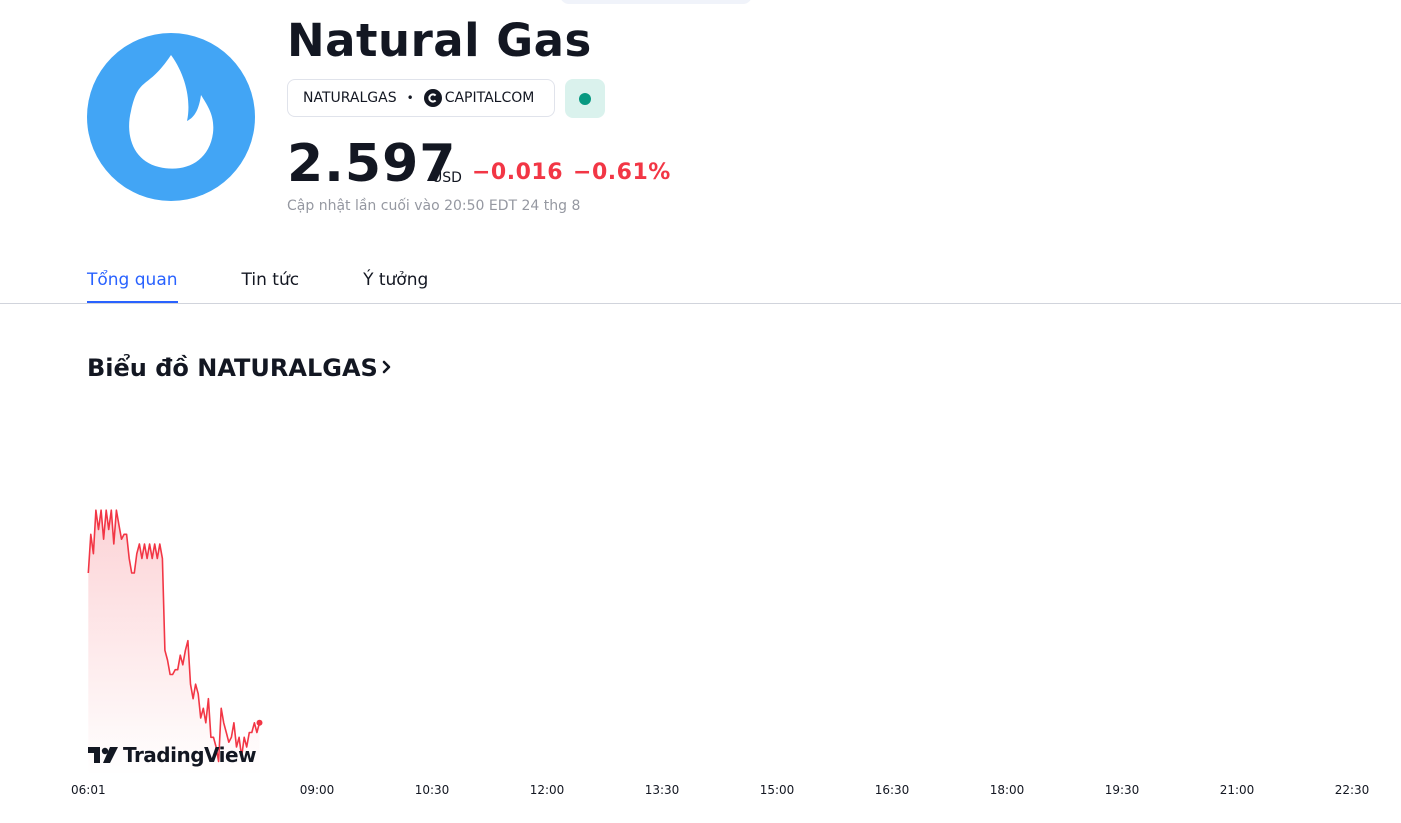 The image size is (1401, 823). I want to click on tab-news: Tin tức, so click(271, 287).